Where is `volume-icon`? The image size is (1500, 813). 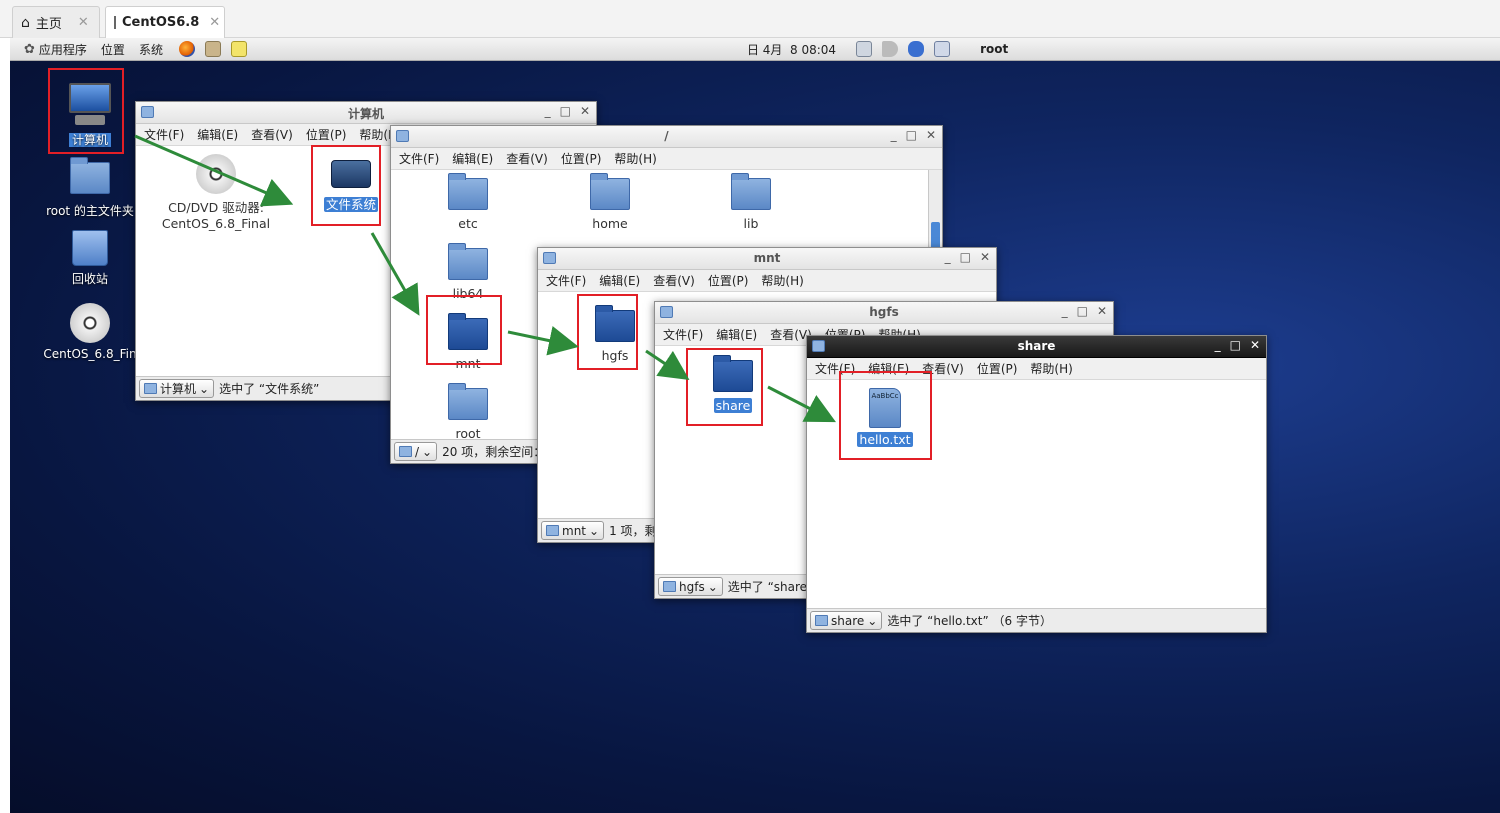 volume-icon is located at coordinates (890, 49).